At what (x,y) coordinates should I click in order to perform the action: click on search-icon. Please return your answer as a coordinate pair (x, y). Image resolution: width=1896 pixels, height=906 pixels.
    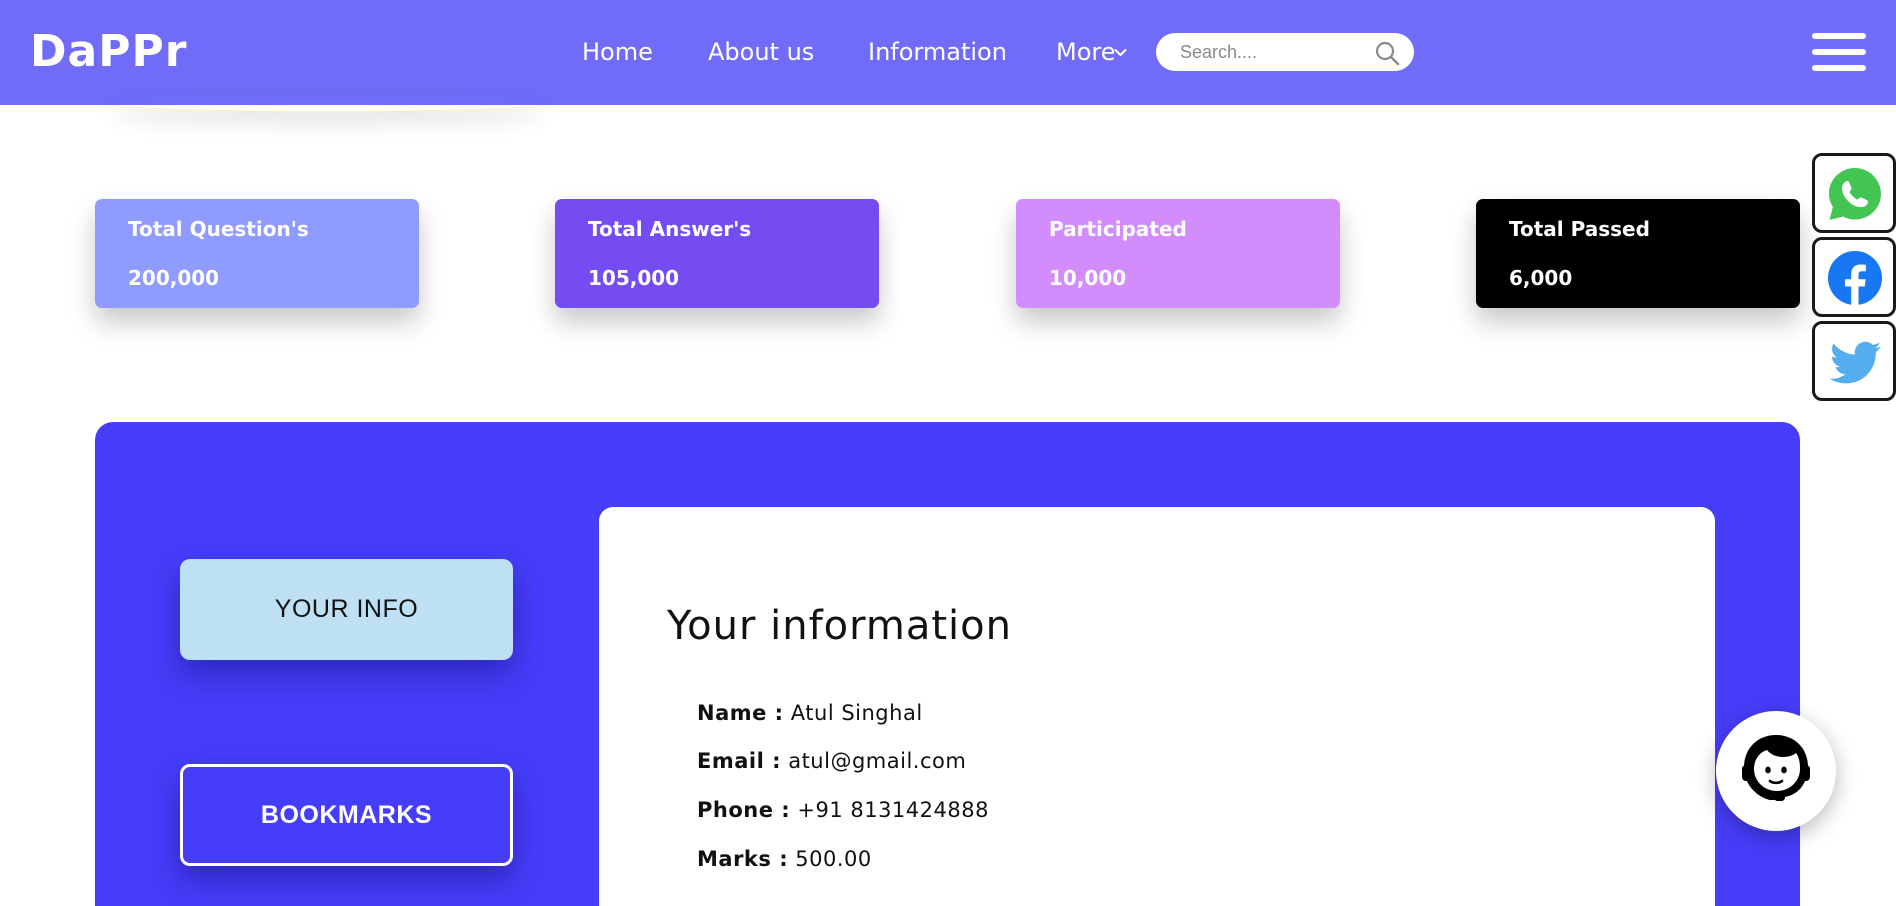
    Looking at the image, I should click on (1387, 53).